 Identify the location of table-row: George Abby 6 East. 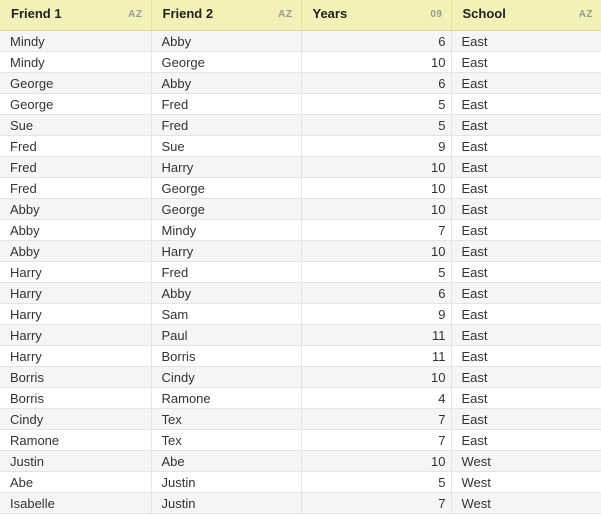
(300, 83).